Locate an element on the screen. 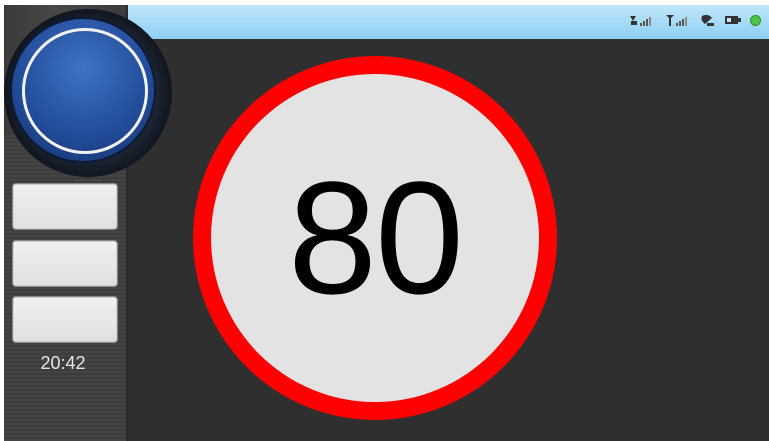  speed-limit-value: 80 is located at coordinates (376, 237).